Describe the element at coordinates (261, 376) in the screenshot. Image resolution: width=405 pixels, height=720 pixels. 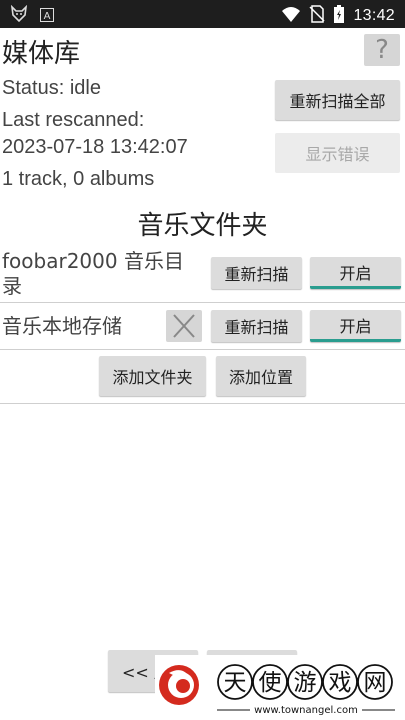
I see `add-location-button: 添加位置` at that location.